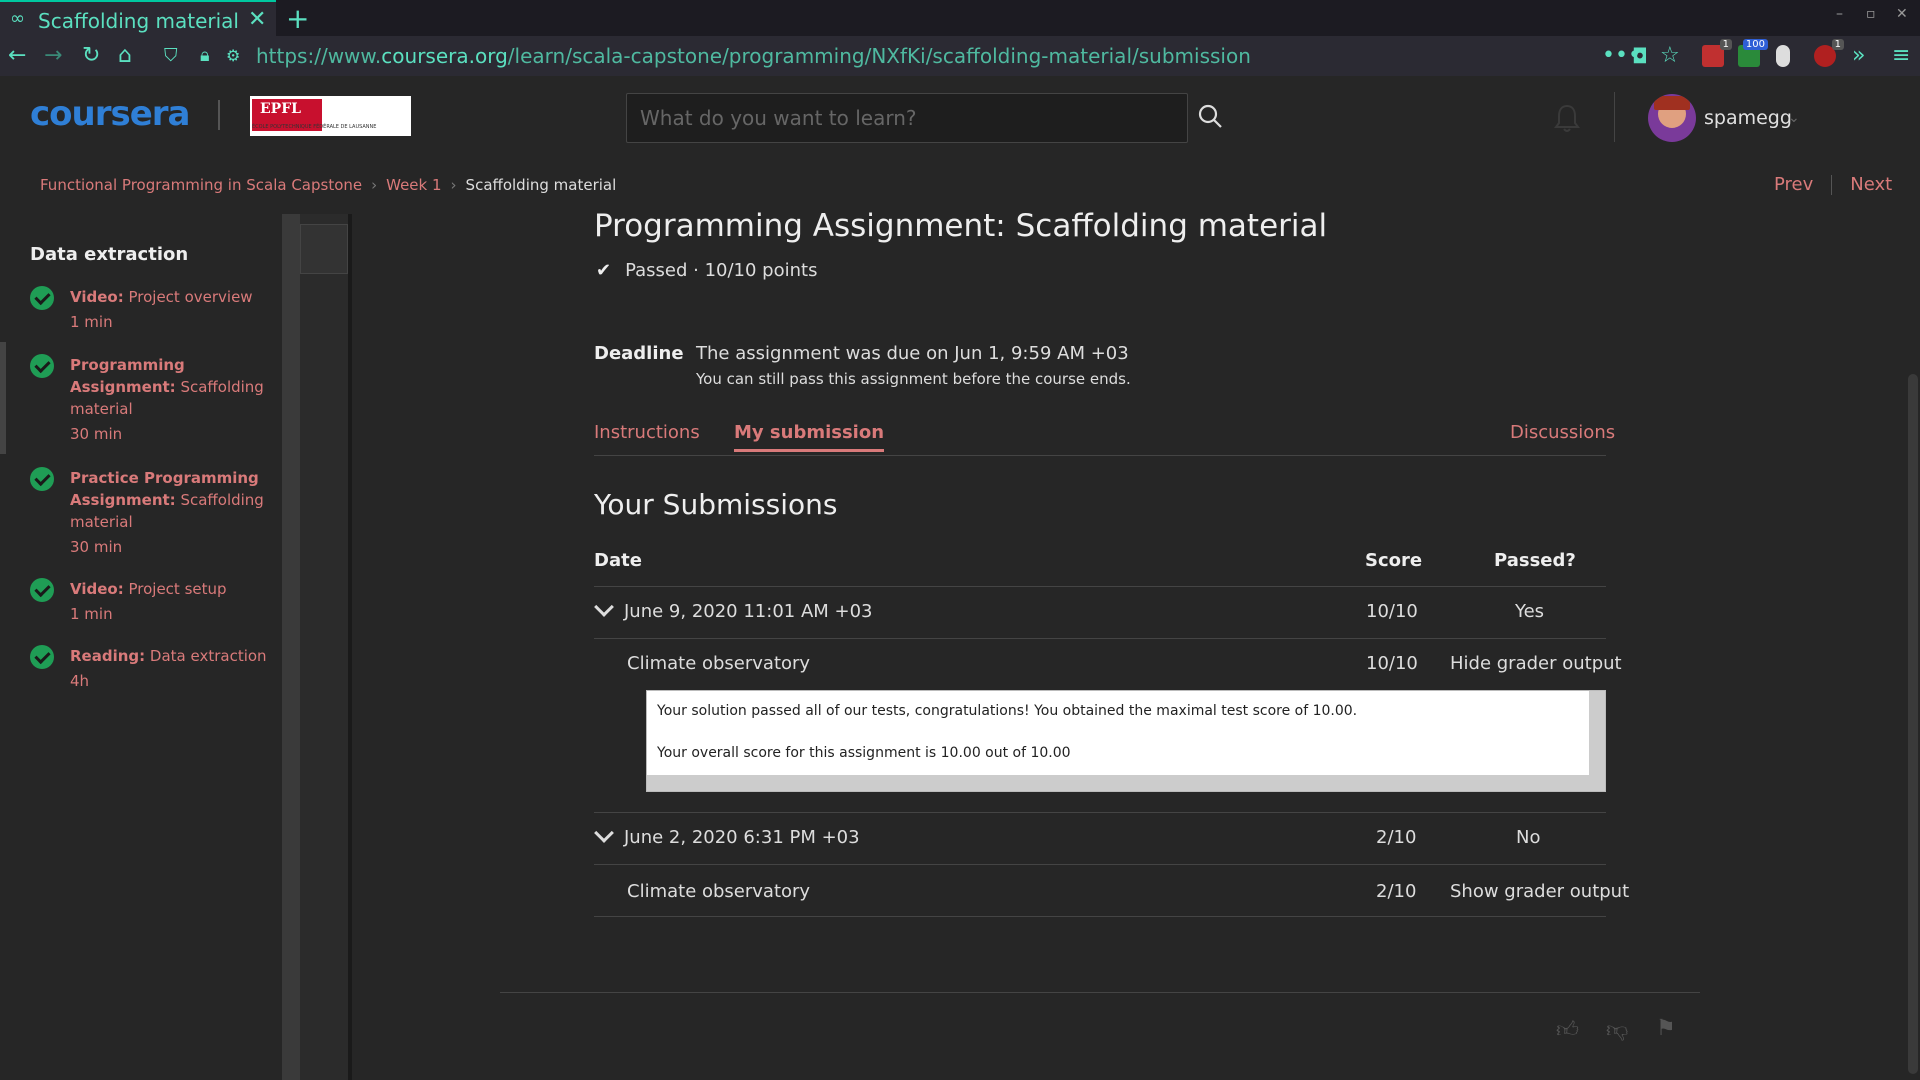  I want to click on status-text: Passed · 10/10 points, so click(721, 270).